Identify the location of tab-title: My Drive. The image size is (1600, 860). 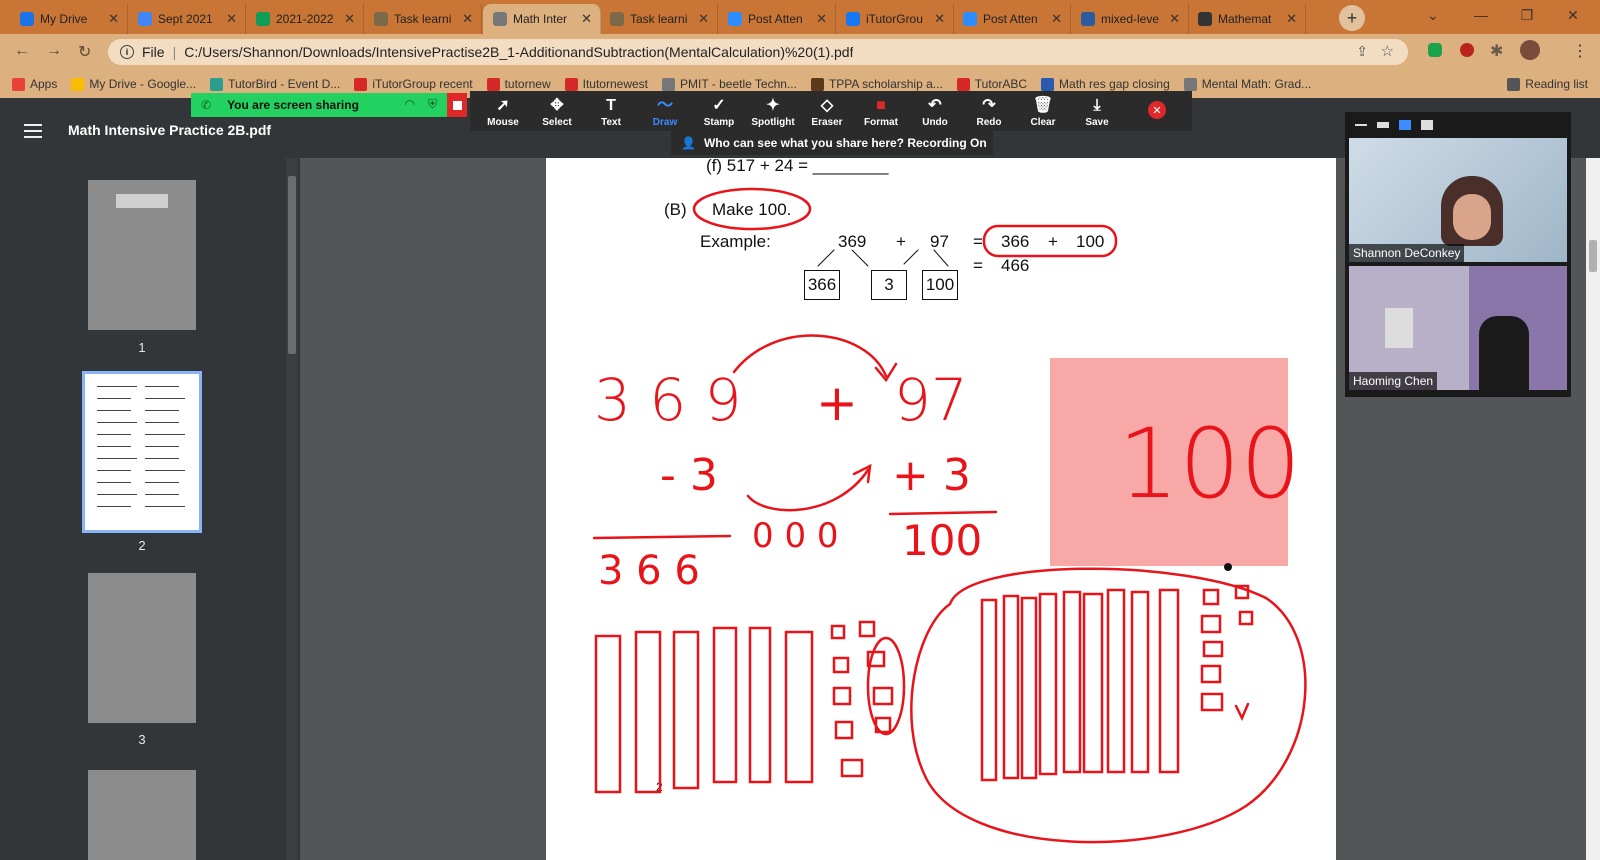
(64, 19).